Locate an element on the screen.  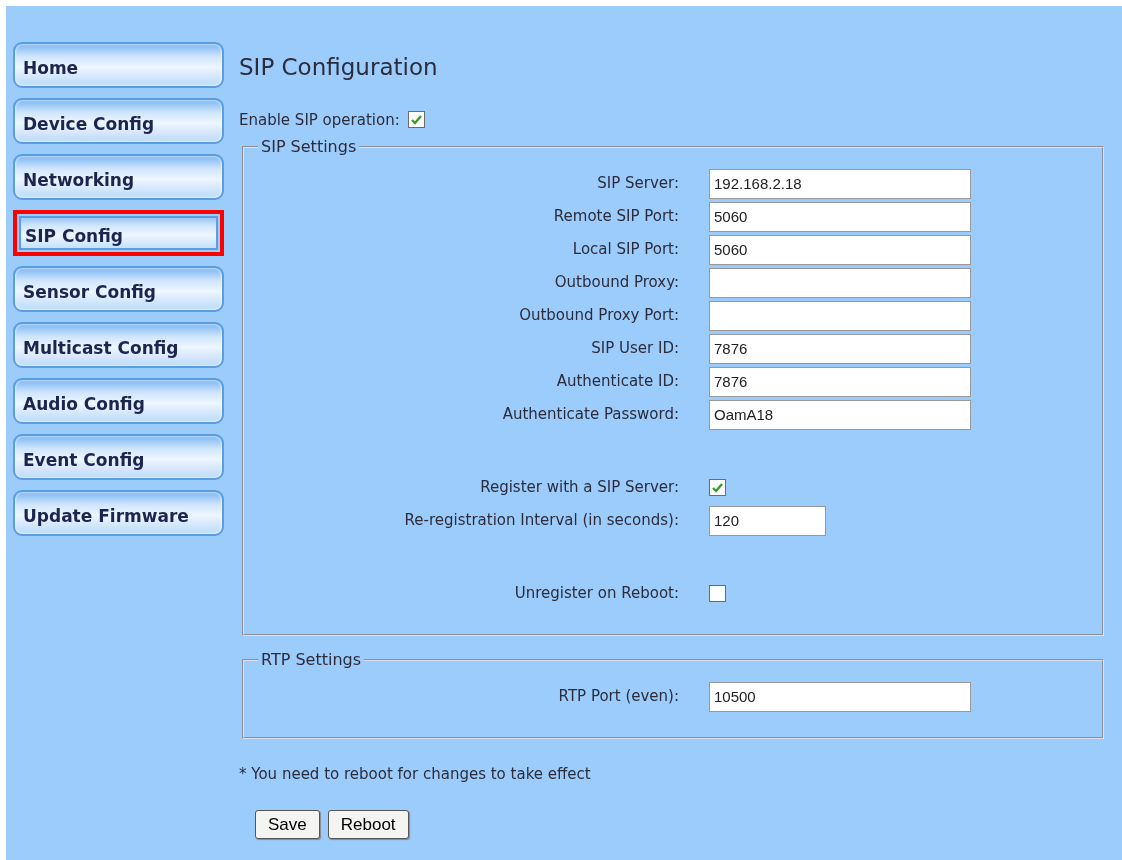
page-title: SIP Configuration is located at coordinates (339, 67).